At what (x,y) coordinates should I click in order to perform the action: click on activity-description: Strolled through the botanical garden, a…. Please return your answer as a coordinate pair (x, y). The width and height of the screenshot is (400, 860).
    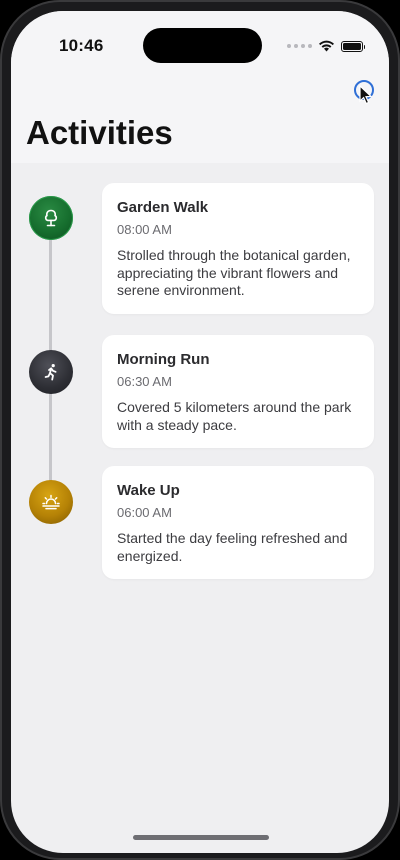
    Looking at the image, I should click on (234, 272).